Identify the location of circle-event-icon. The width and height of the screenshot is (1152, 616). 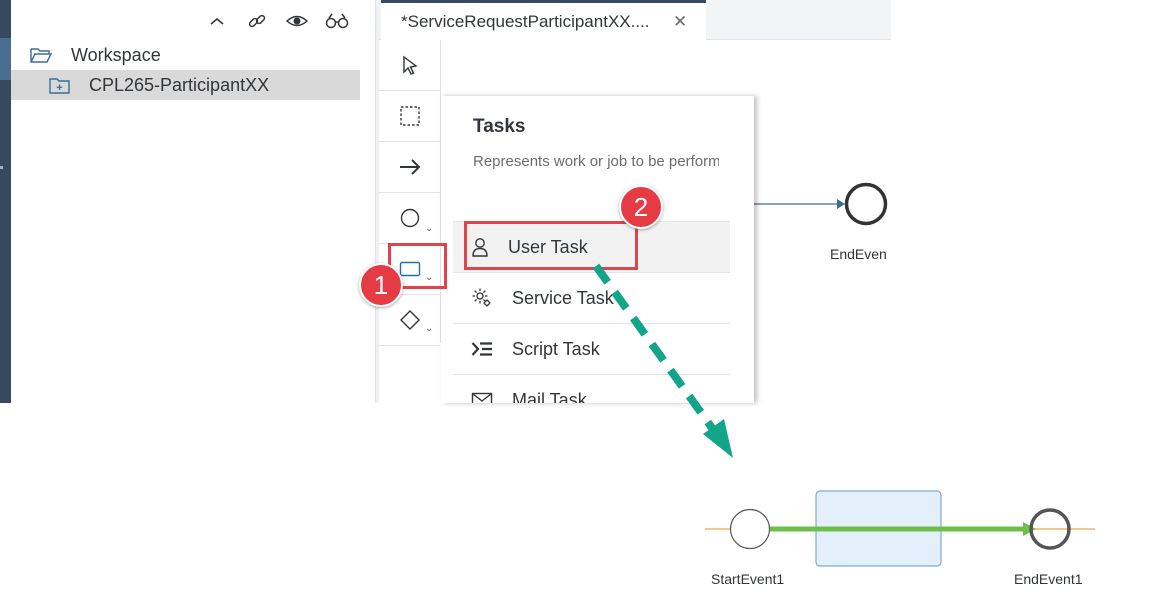
(409, 218).